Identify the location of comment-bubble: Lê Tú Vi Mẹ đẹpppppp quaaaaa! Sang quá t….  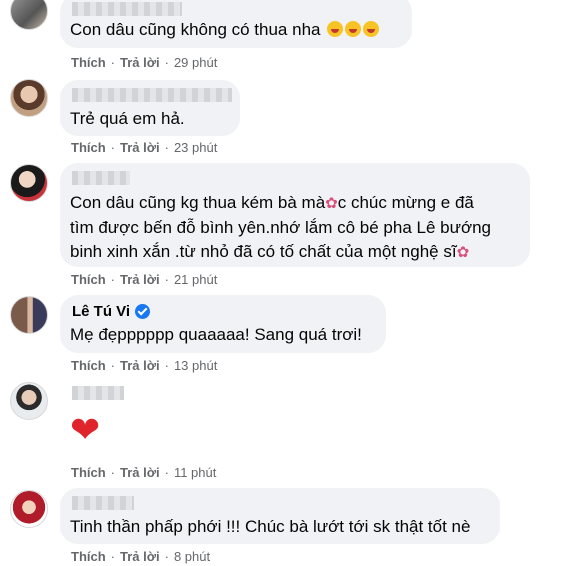
(223, 324).